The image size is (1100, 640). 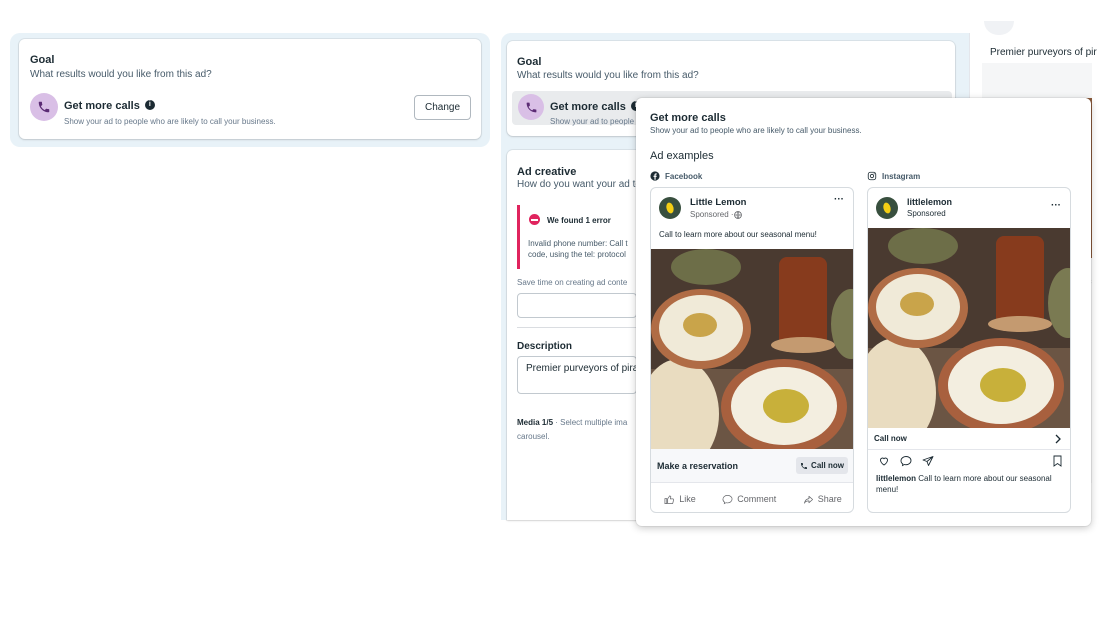 I want to click on facebook-platform-label: Facebook, so click(x=676, y=176).